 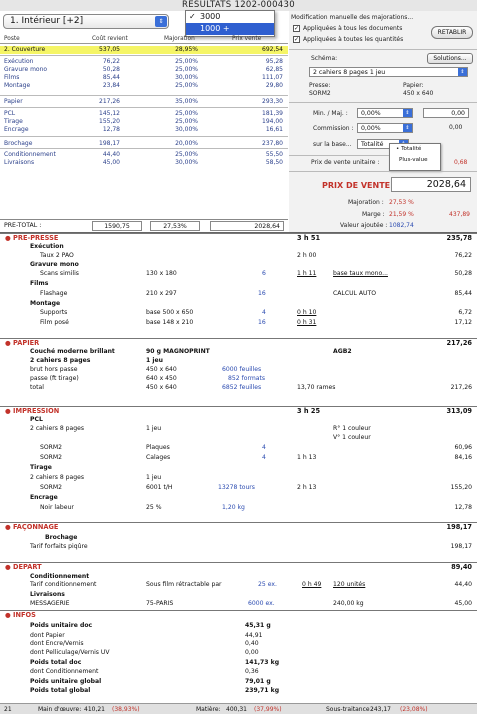 What do you see at coordinates (54, 293) in the screenshot?
I see `detail-cell: Flashage` at bounding box center [54, 293].